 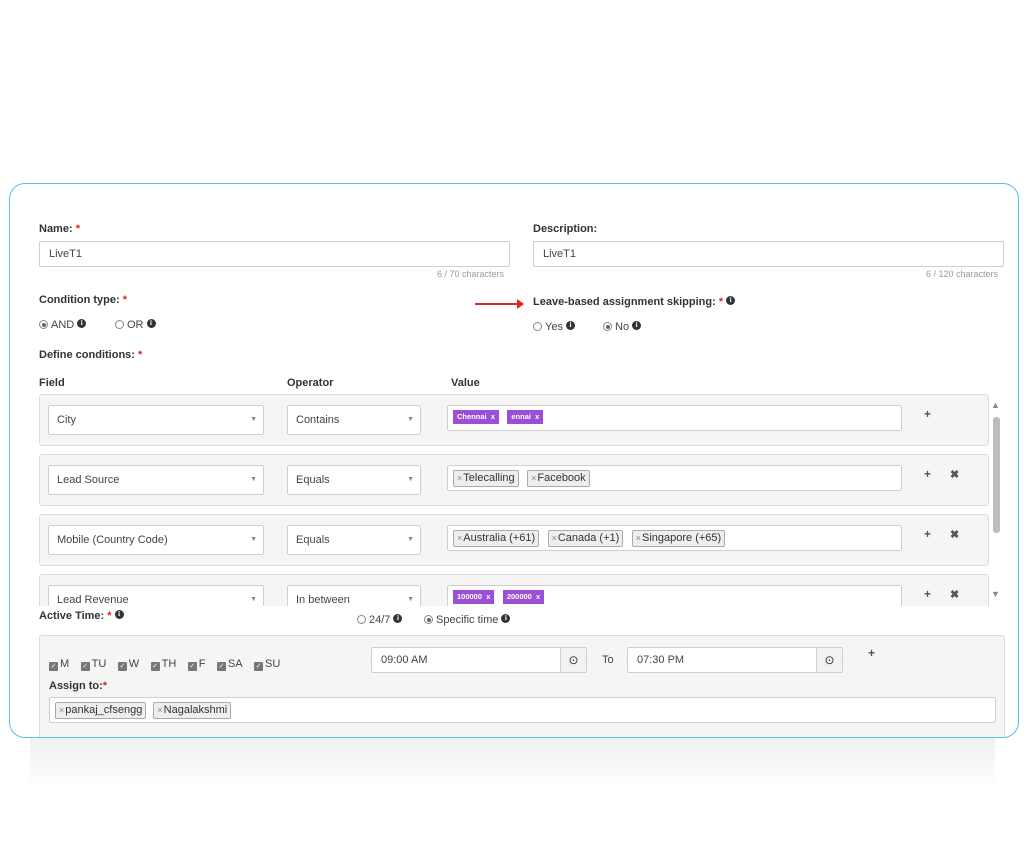 I want to click on value-tag: 100000 x, so click(x=474, y=597).